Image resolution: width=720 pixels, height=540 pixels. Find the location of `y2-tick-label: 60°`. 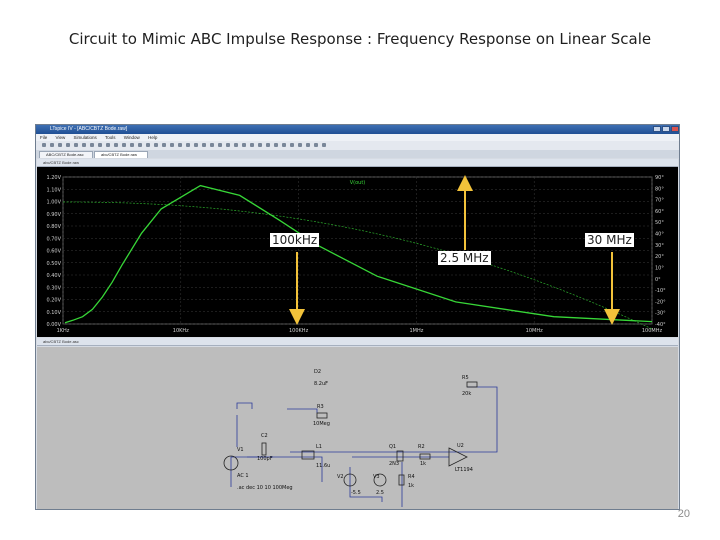

y2-tick-label: 60° is located at coordinates (659, 212).